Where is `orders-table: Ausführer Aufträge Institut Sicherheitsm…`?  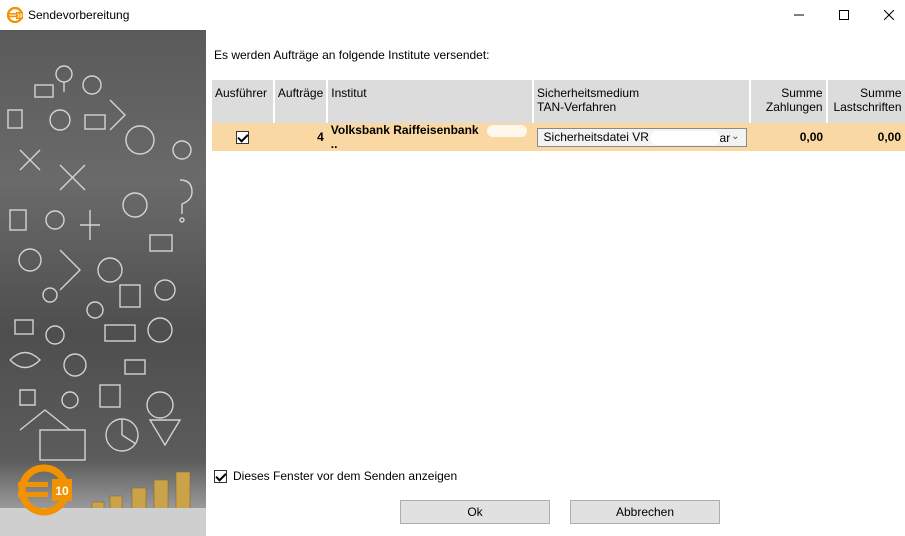
orders-table: Ausführer Aufträge Institut Sicherheitsm… is located at coordinates (558, 115).